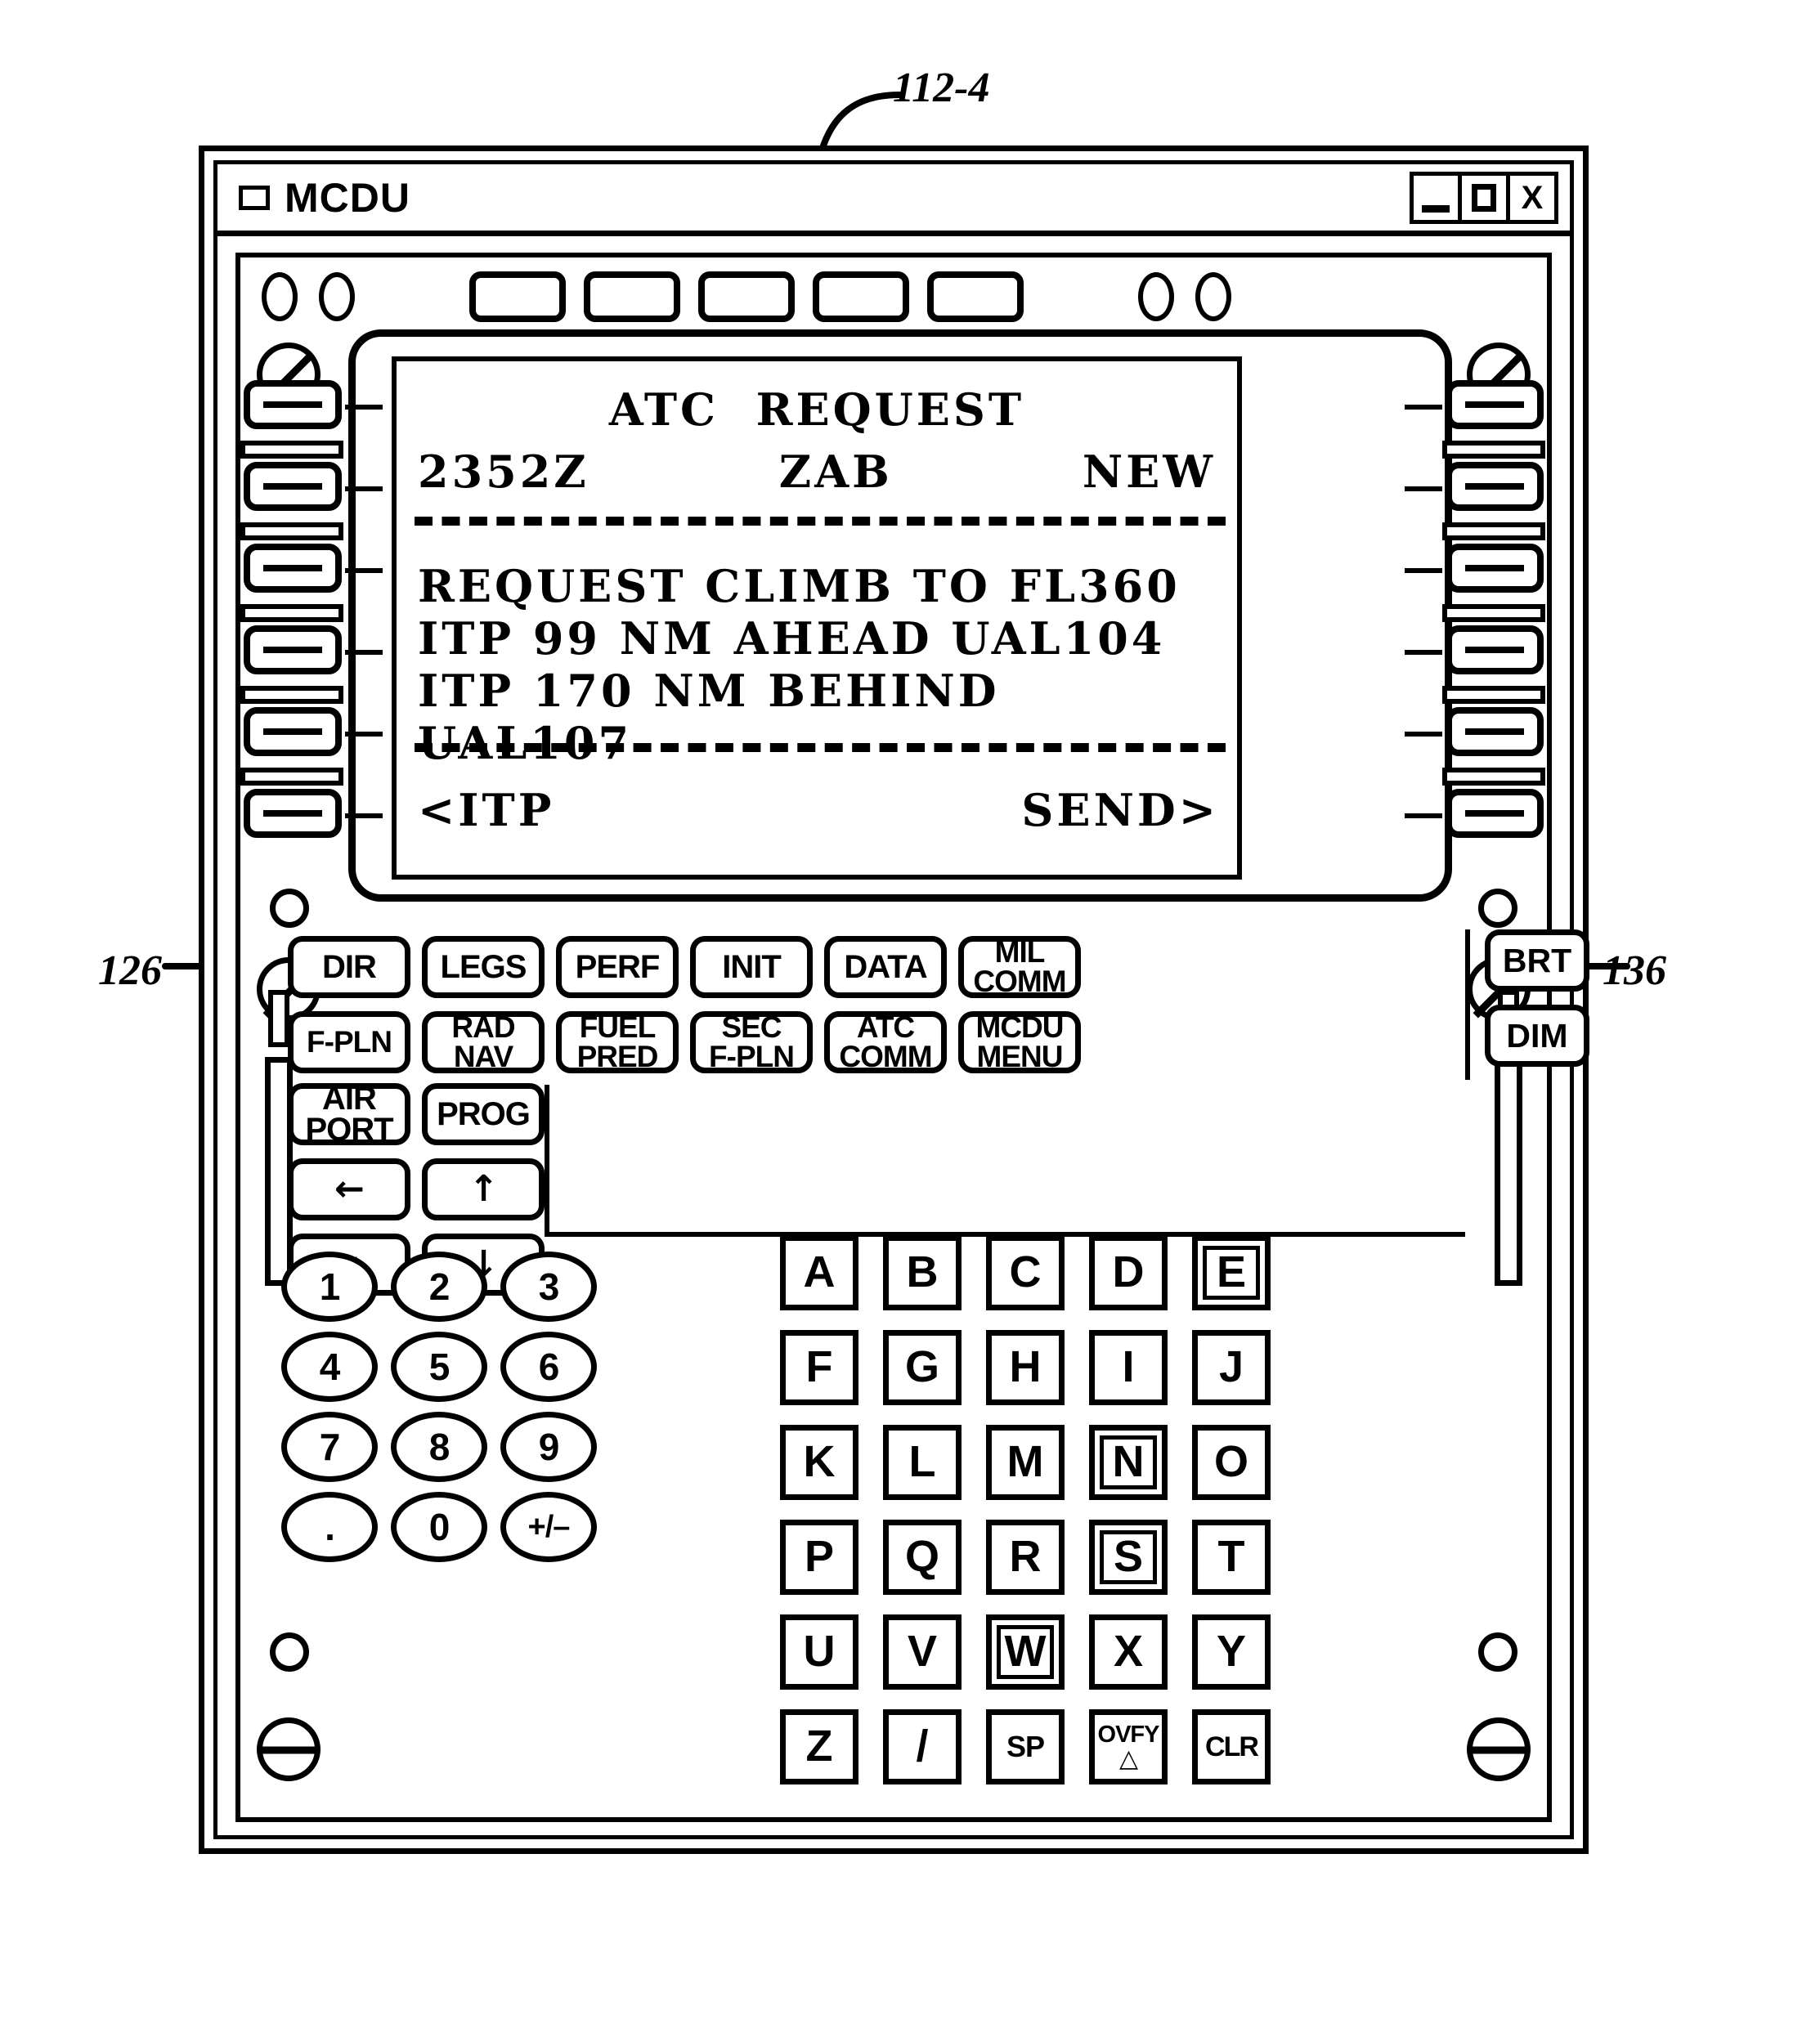  What do you see at coordinates (349, 1189) in the screenshot?
I see `arrow-left-icon: ←` at bounding box center [349, 1189].